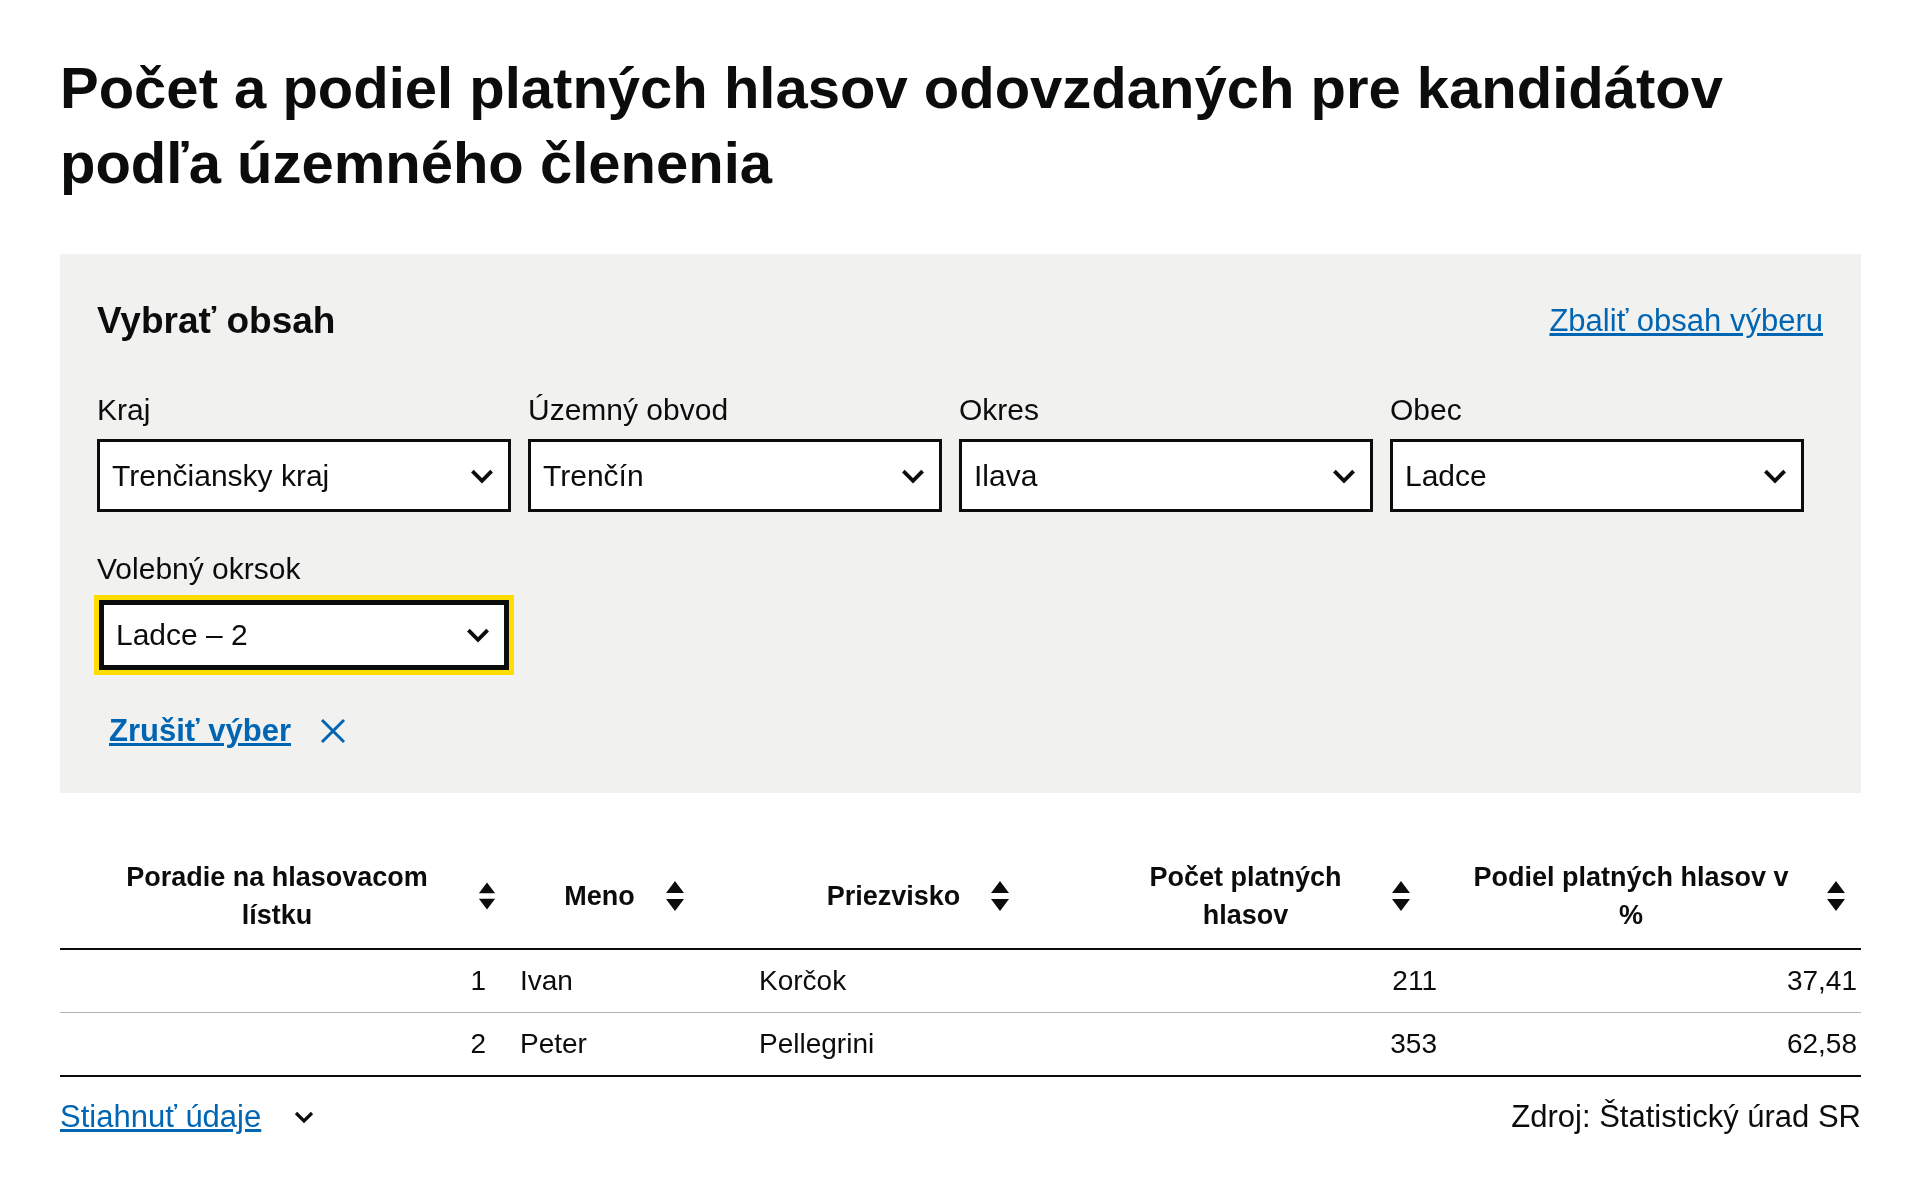 This screenshot has width=1920, height=1195. I want to click on field-label: Volebný okrsok, so click(199, 569).